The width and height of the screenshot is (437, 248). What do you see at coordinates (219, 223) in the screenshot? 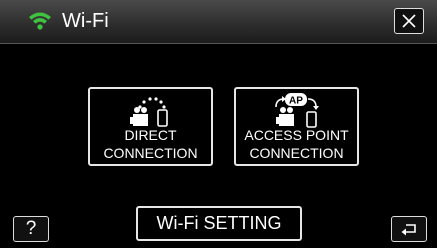
I see `wifi-setting-button: Wi-Fi SETTING` at bounding box center [219, 223].